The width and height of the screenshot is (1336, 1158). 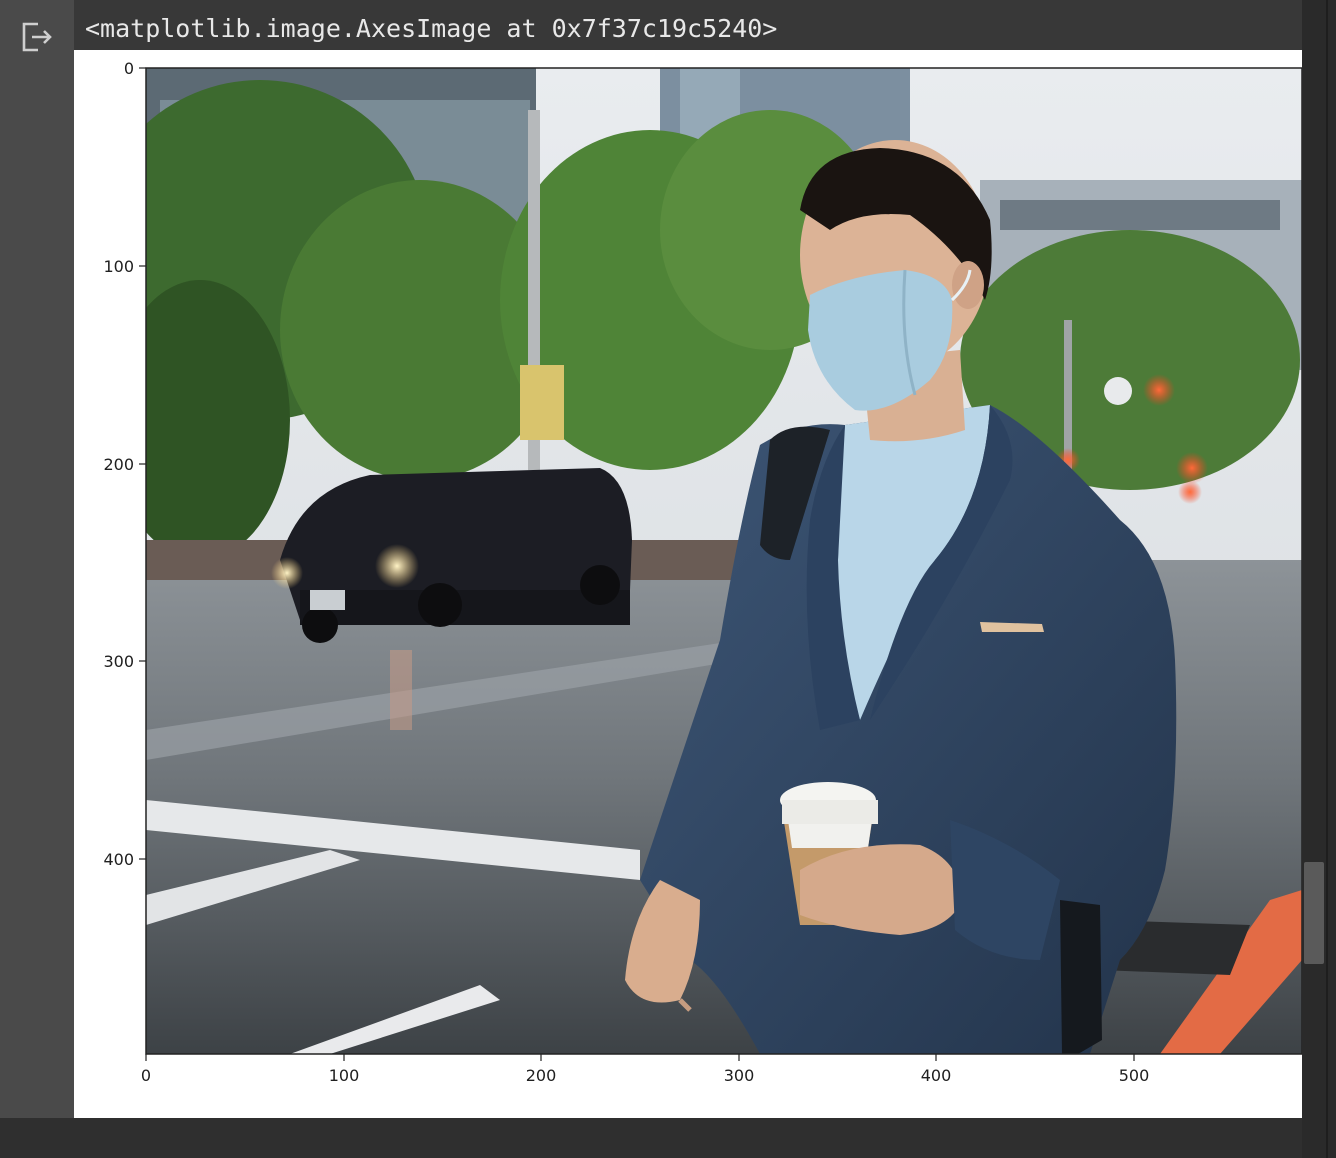 I want to click on x-tick-label: 500, so click(x=1134, y=1075).